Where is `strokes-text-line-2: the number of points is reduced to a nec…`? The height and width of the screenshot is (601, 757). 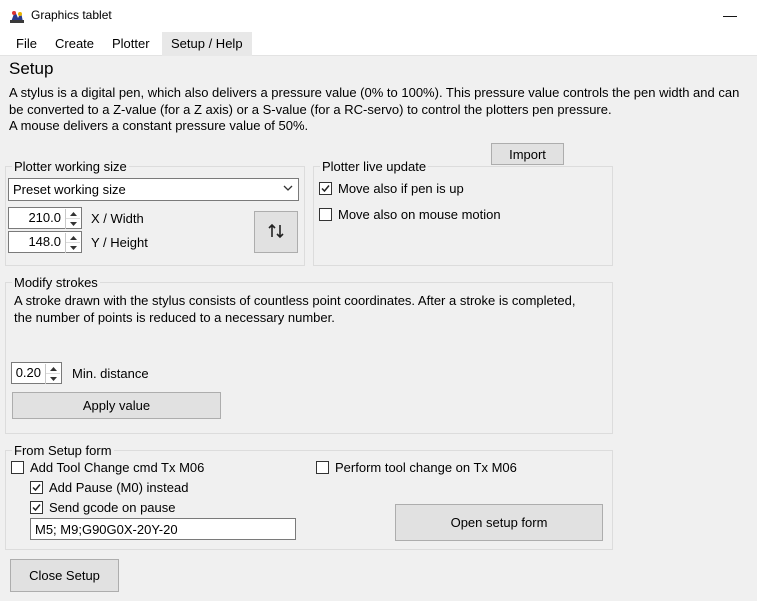
strokes-text-line-2: the number of points is reduced to a nec… is located at coordinates (174, 317).